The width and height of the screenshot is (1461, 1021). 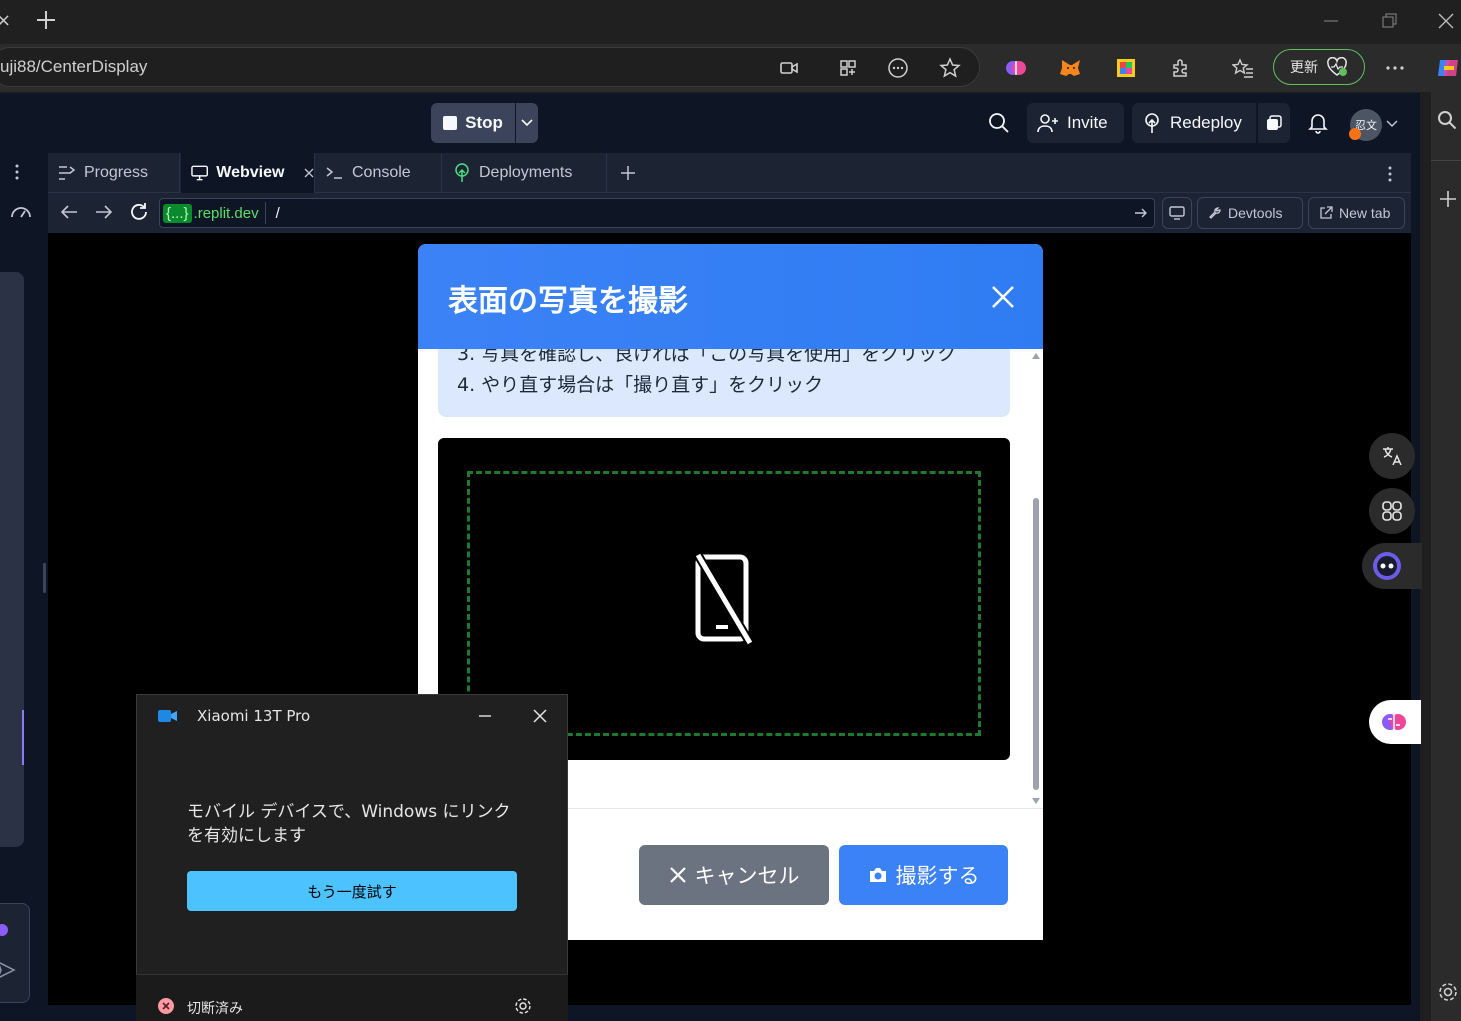 I want to click on agent-message-card, so click(x=12, y=559).